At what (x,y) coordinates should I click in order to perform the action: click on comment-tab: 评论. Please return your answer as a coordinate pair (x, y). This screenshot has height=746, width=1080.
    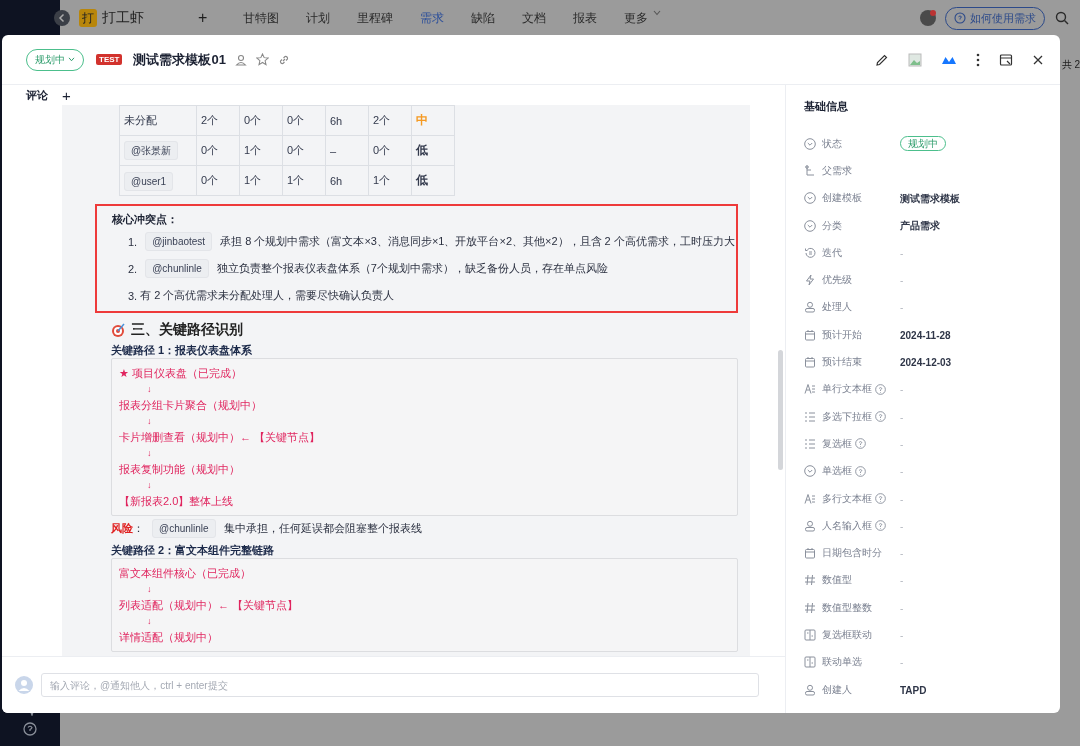
    Looking at the image, I should click on (37, 95).